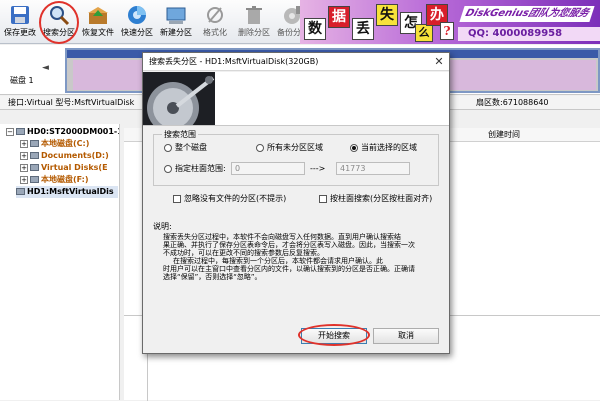 Image resolution: width=600 pixels, height=401 pixels. What do you see at coordinates (315, 29) in the screenshot?
I see `banner-tile: 数` at bounding box center [315, 29].